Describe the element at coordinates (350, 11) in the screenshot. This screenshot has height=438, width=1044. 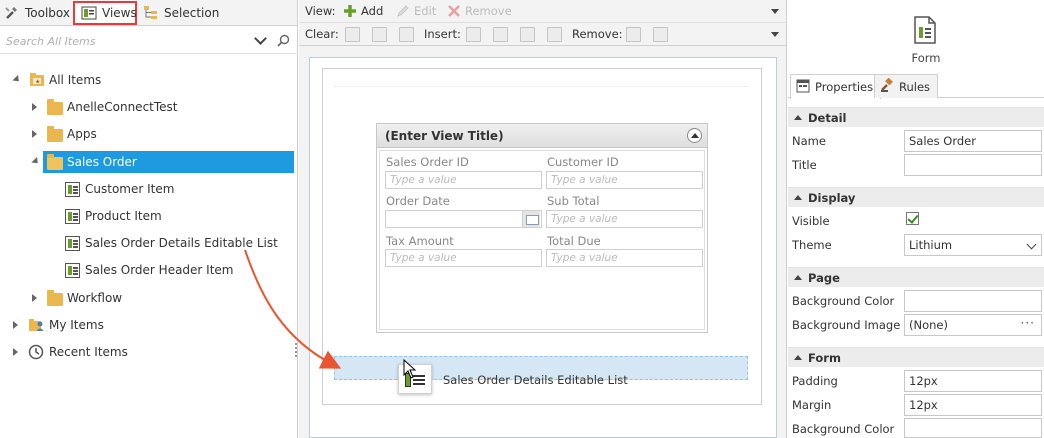
I see `plus-icon` at that location.